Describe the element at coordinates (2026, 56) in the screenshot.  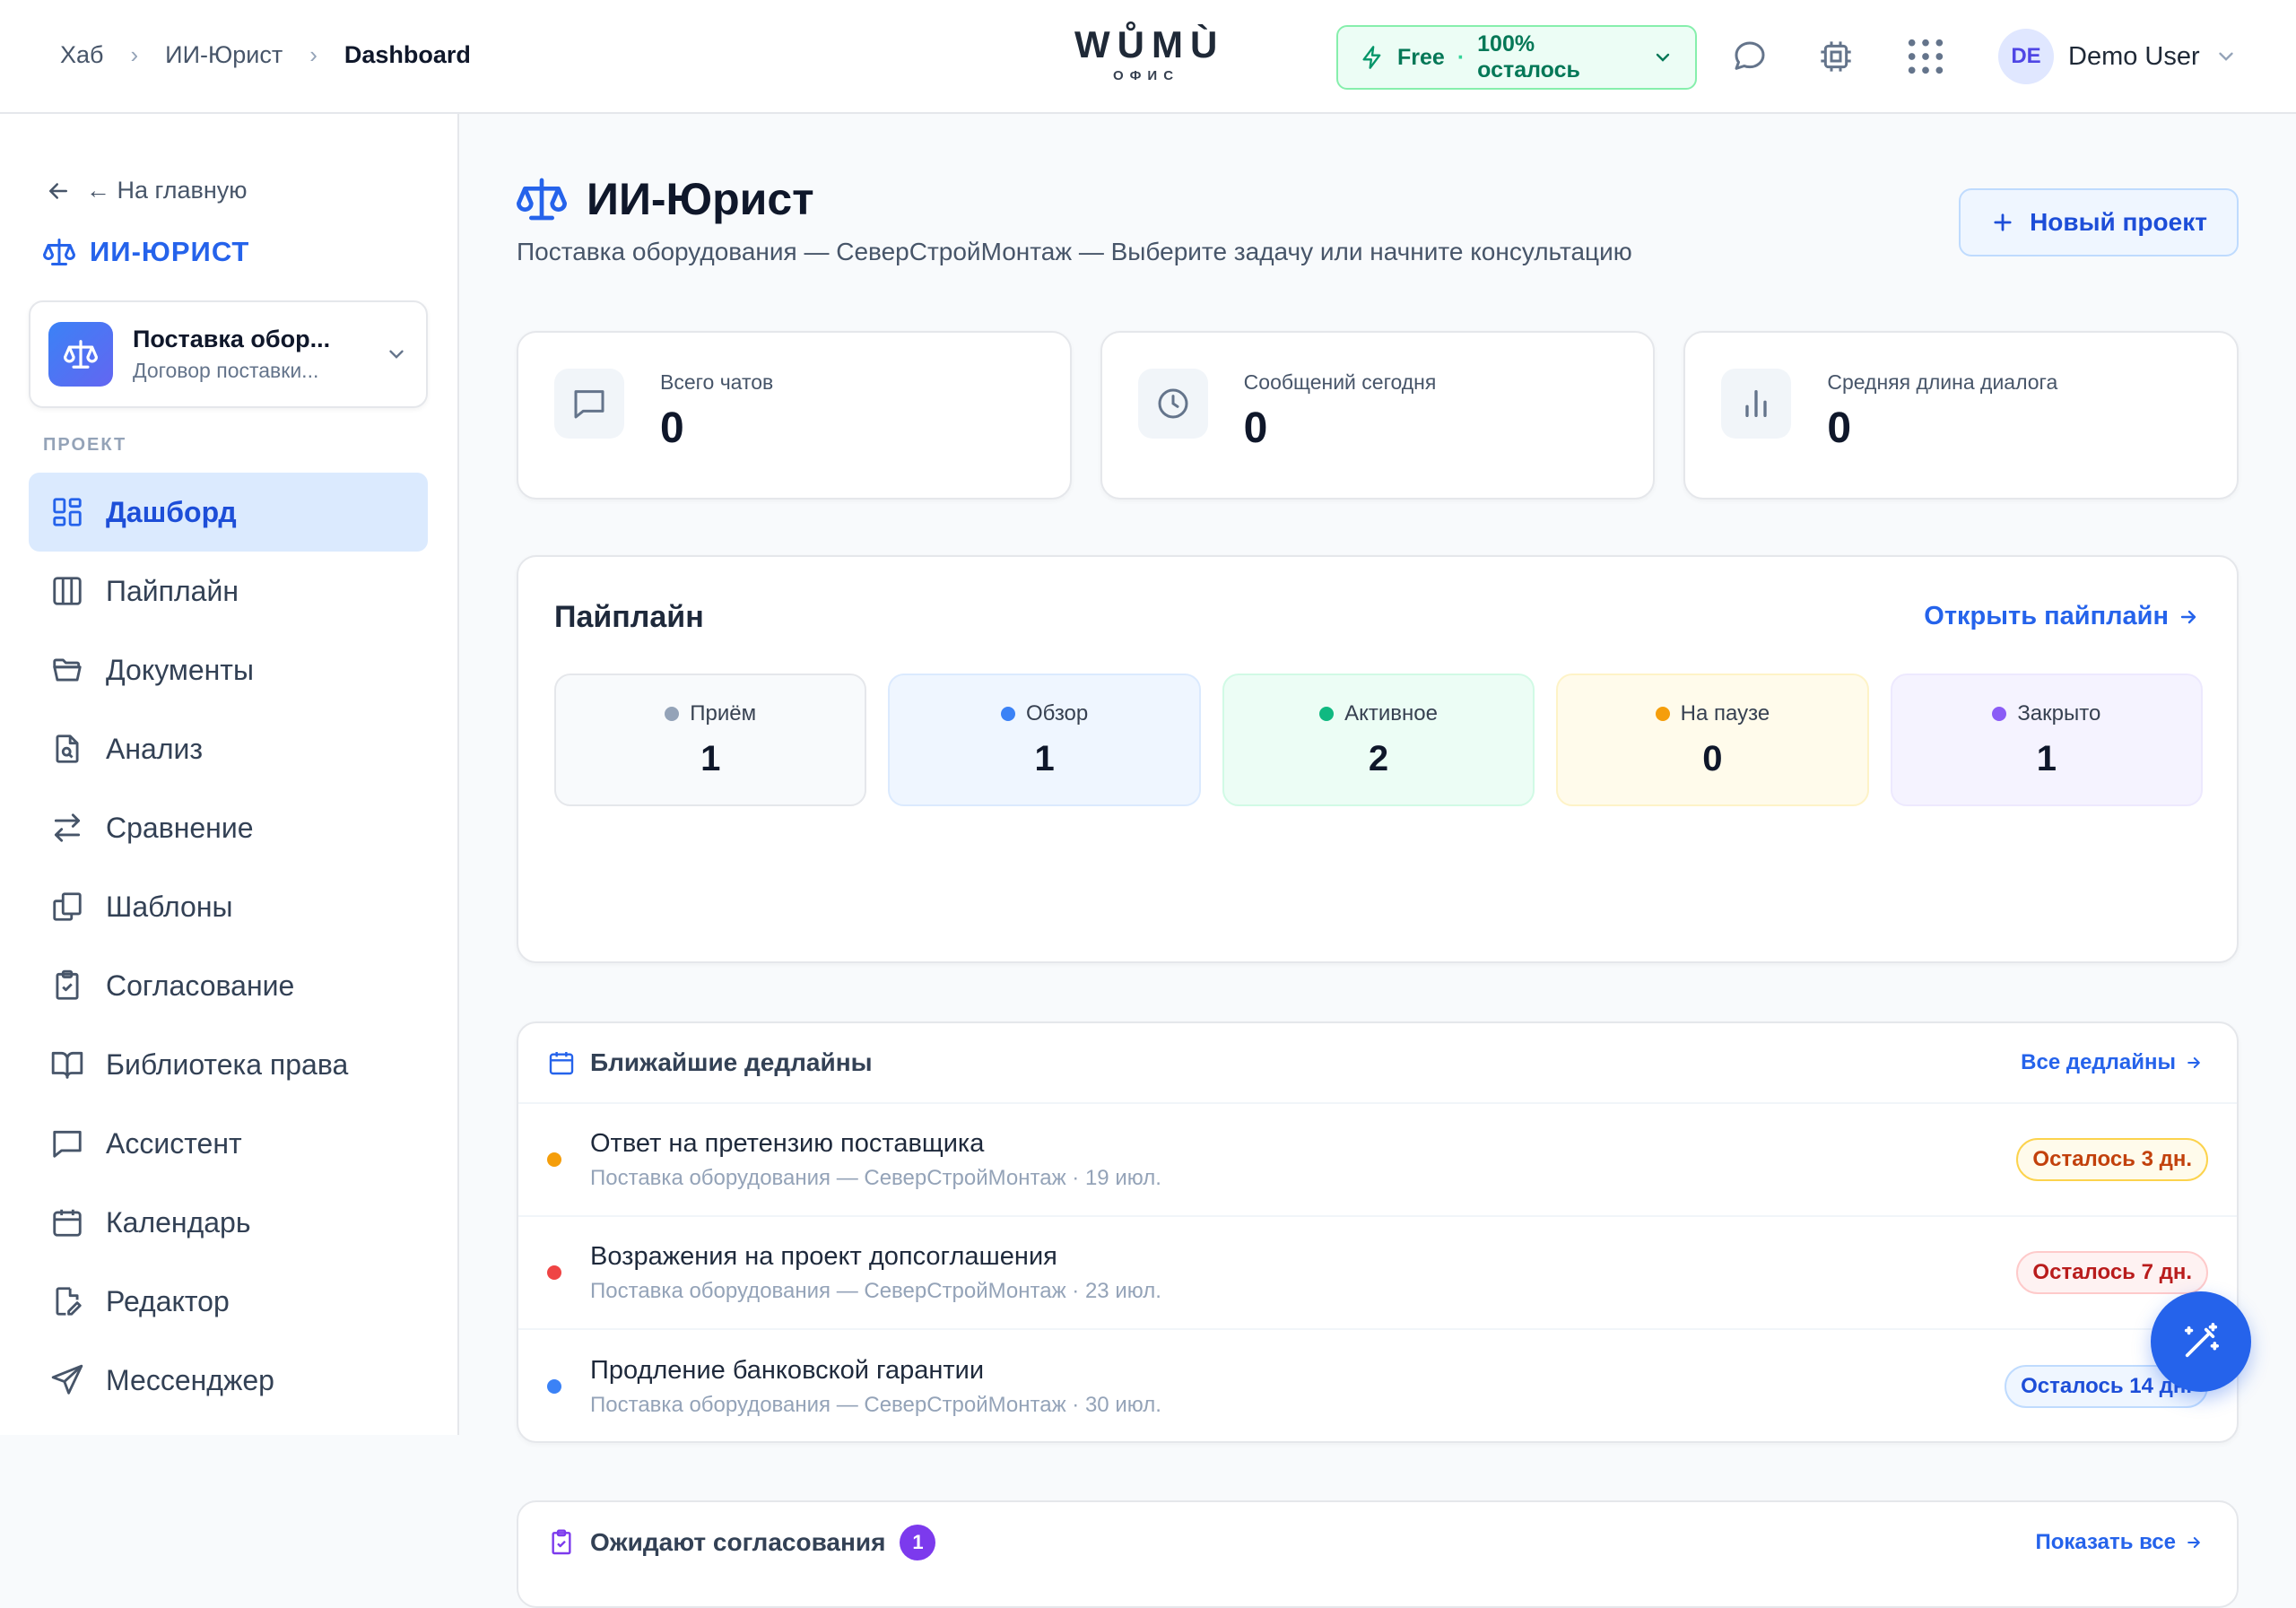
I see `avatar: DE` at that location.